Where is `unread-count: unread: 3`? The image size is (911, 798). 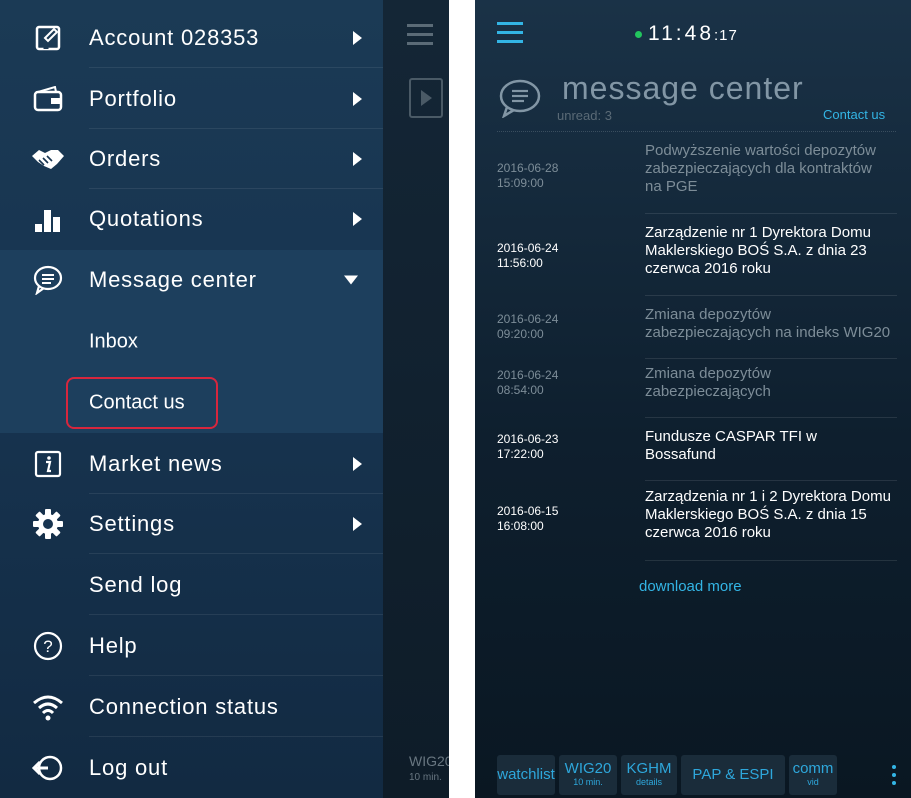
unread-count: unread: 3 is located at coordinates (584, 115).